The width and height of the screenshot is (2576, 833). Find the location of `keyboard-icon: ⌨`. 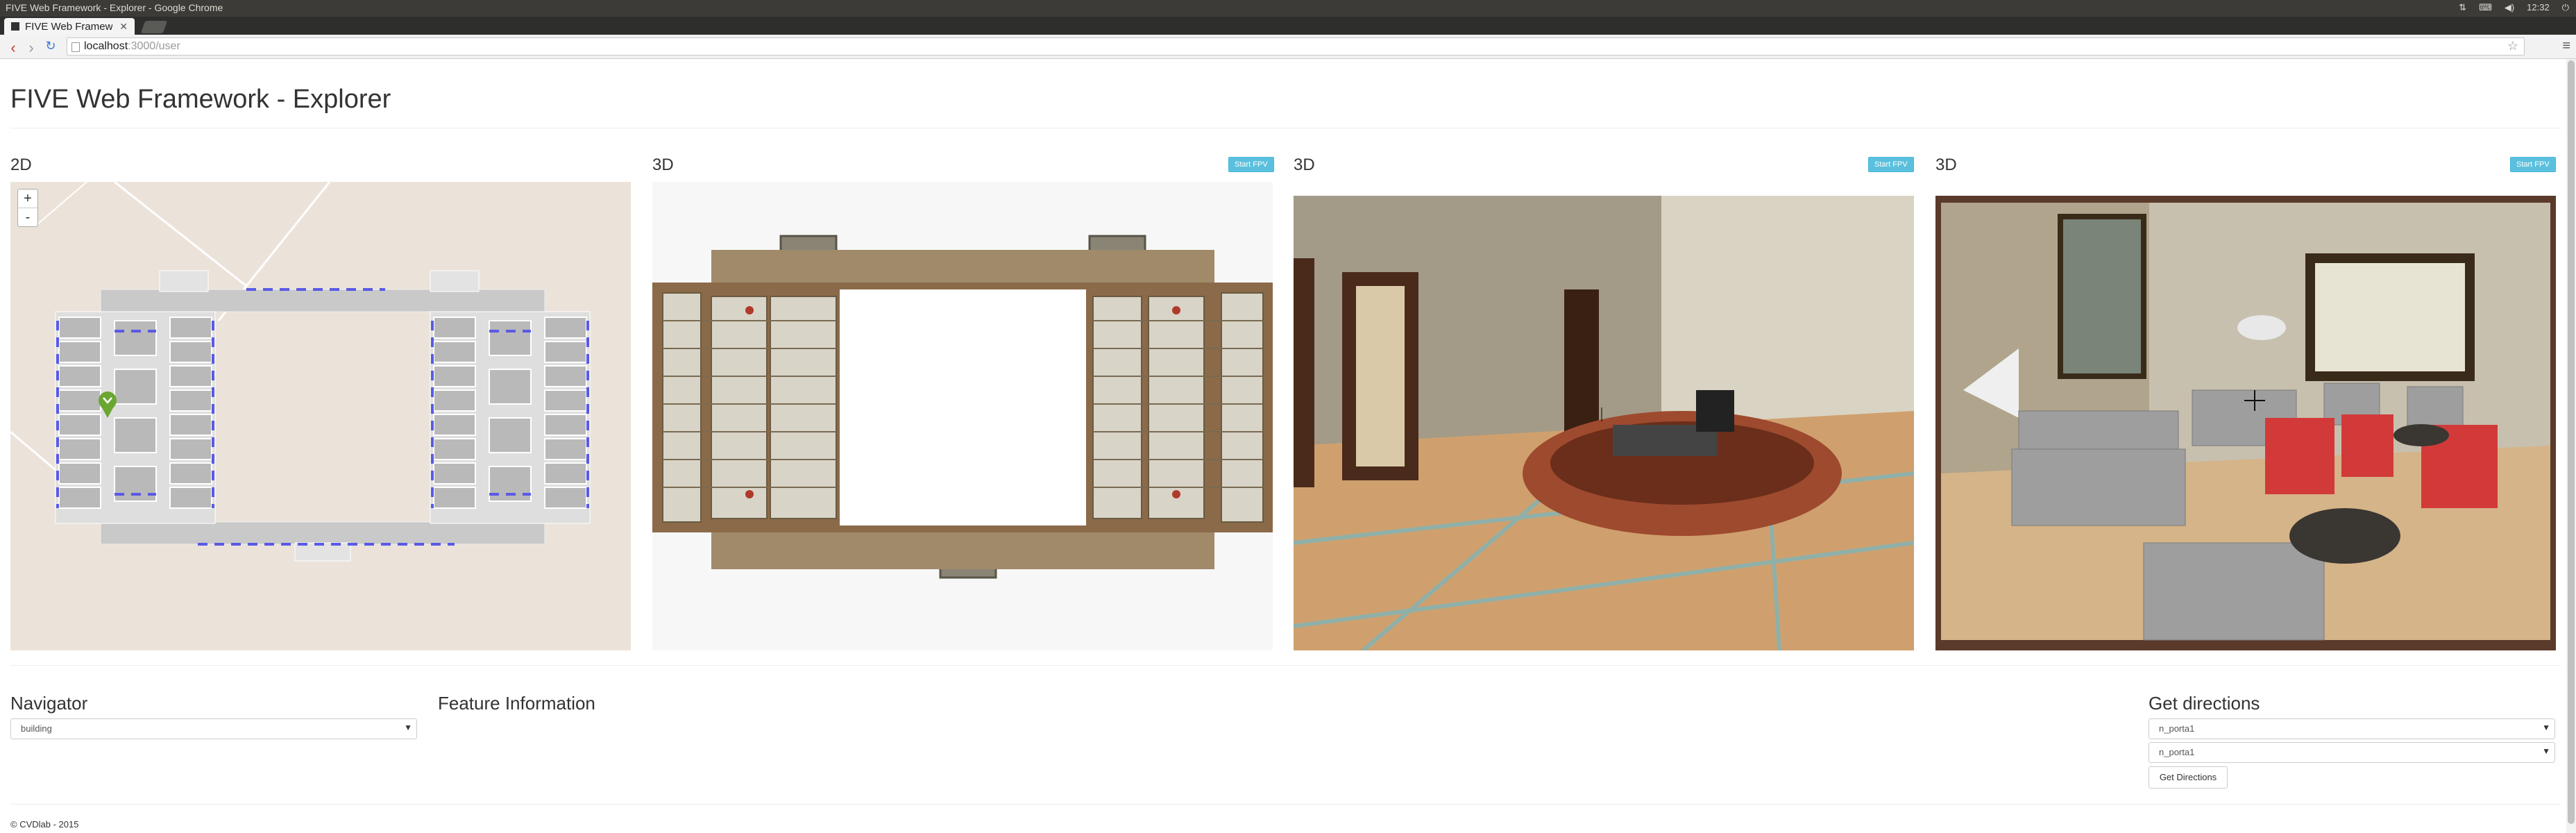

keyboard-icon: ⌨ is located at coordinates (2485, 8).